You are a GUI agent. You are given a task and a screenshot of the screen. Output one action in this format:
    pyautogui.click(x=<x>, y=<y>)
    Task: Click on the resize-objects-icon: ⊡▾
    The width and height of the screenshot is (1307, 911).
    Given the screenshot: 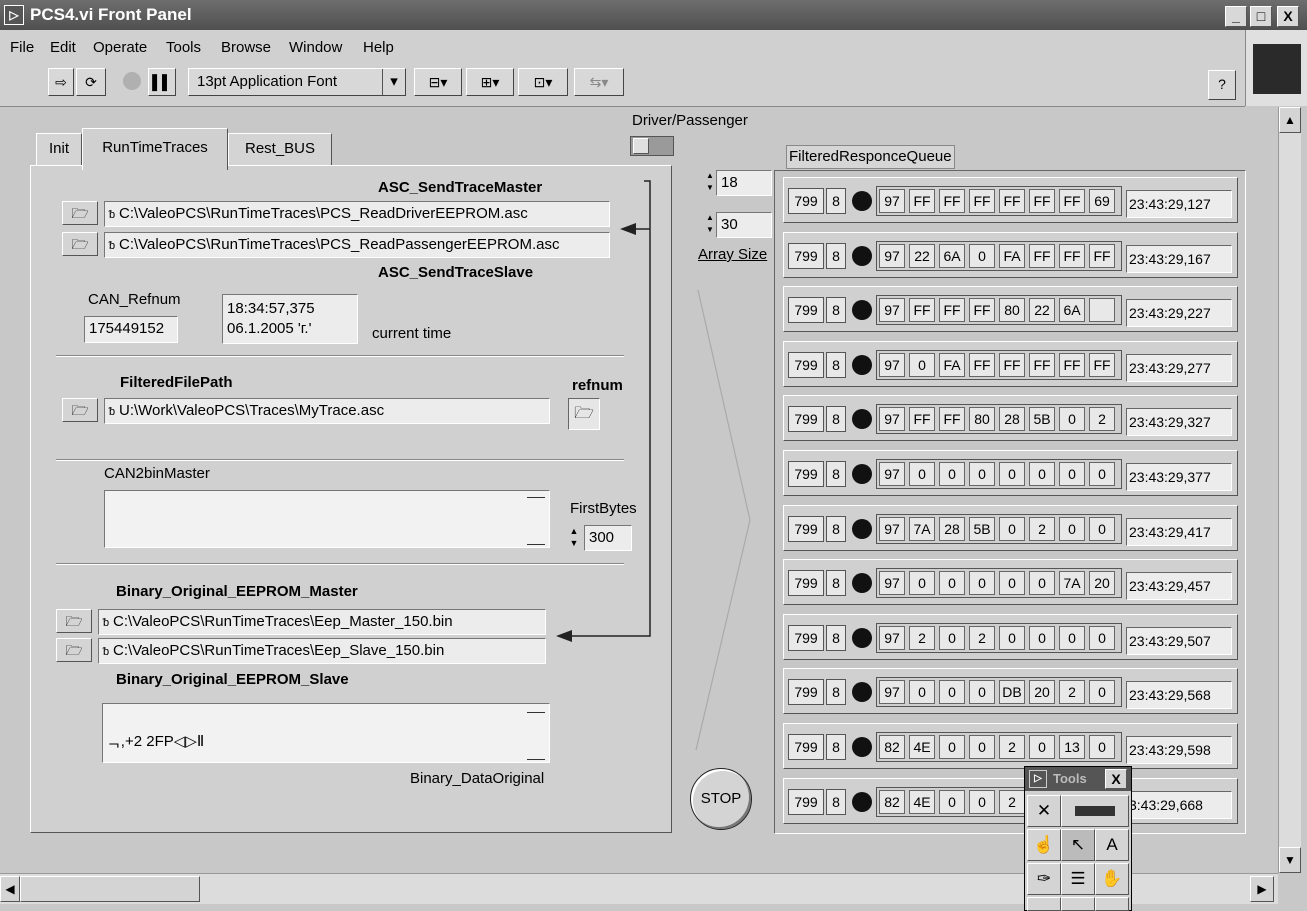 What is the action you would take?
    pyautogui.click(x=543, y=82)
    